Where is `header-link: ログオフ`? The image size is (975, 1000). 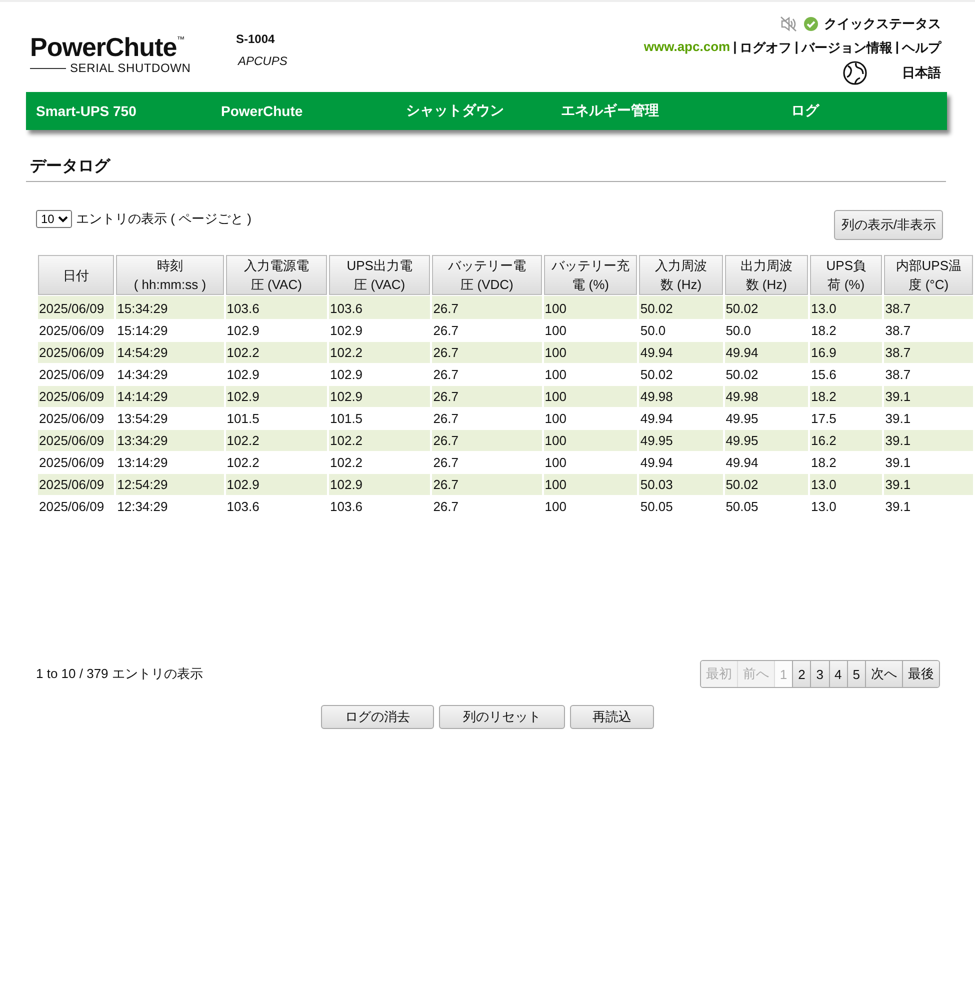 header-link: ログオフ is located at coordinates (766, 48).